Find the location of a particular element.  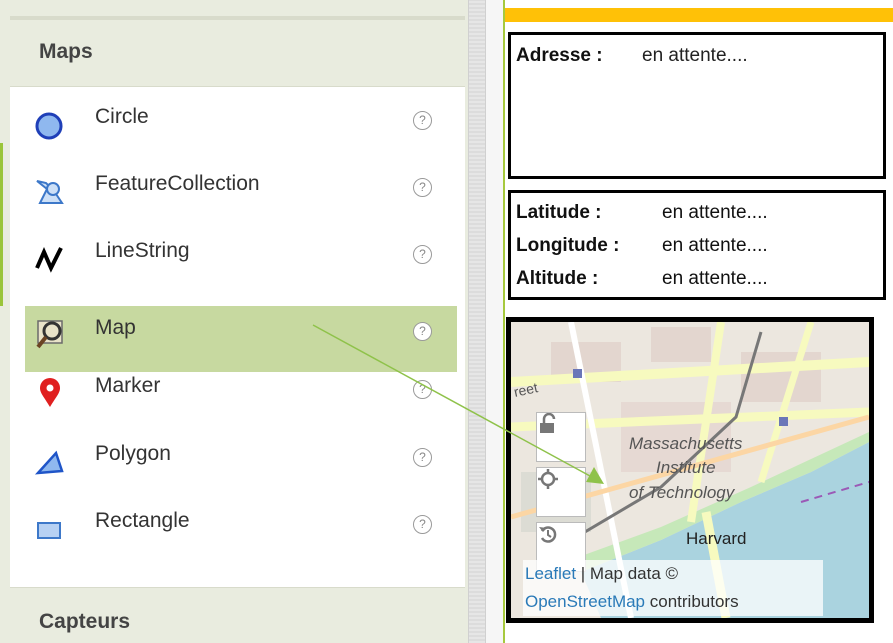

lock-icon is located at coordinates (548, 423).